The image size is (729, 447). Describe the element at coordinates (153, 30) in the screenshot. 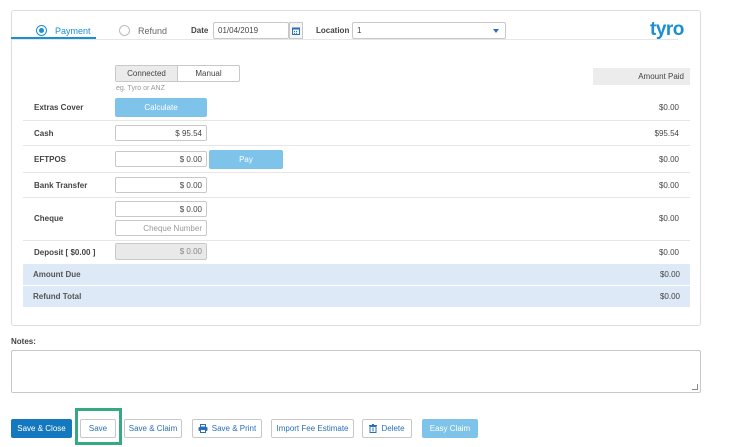

I see `refund-label: Refund` at that location.